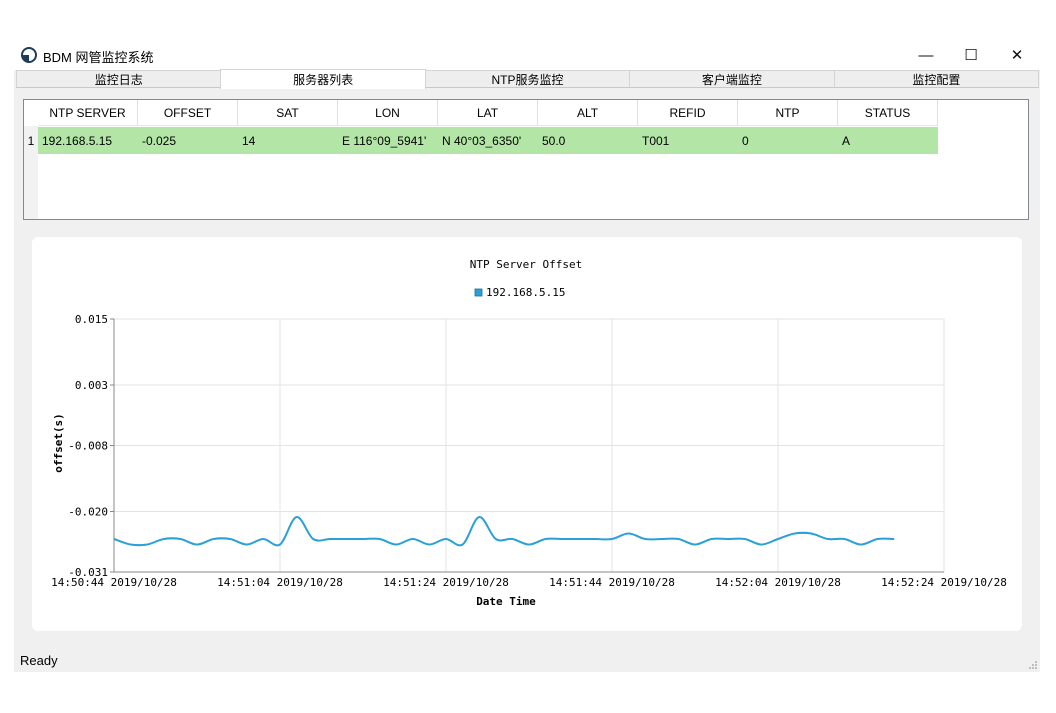  Describe the element at coordinates (88, 446) in the screenshot. I see `y-tick-label: -0.008` at that location.